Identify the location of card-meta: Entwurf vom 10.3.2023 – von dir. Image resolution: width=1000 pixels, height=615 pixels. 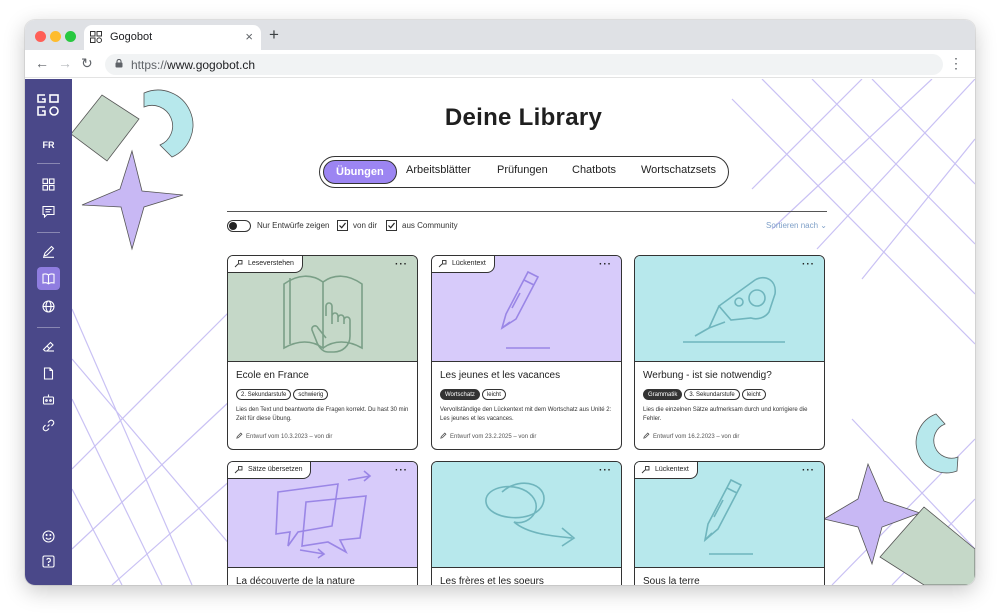
(284, 436).